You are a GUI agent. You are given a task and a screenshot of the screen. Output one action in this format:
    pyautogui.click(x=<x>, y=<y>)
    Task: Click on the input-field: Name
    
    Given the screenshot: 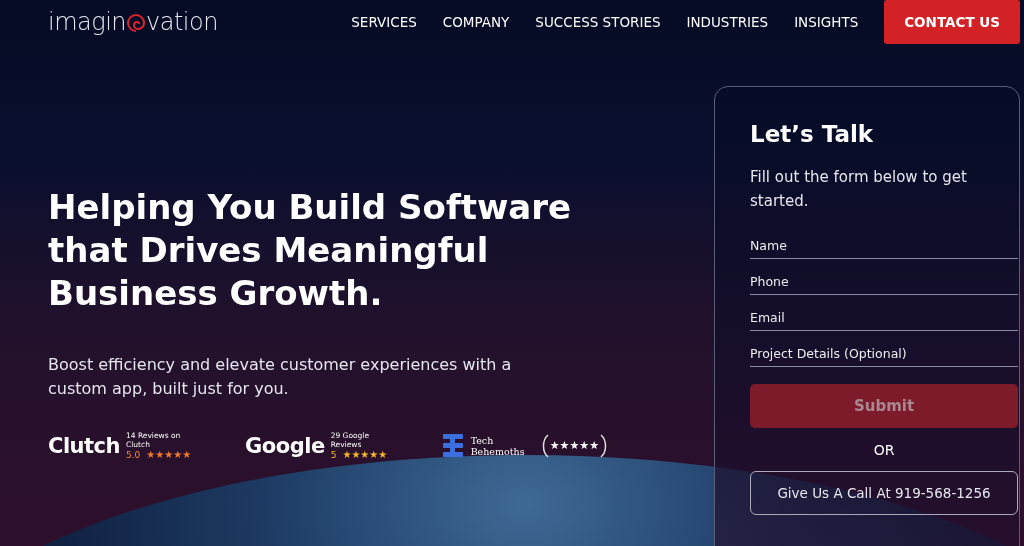 What is the action you would take?
    pyautogui.click(x=884, y=243)
    